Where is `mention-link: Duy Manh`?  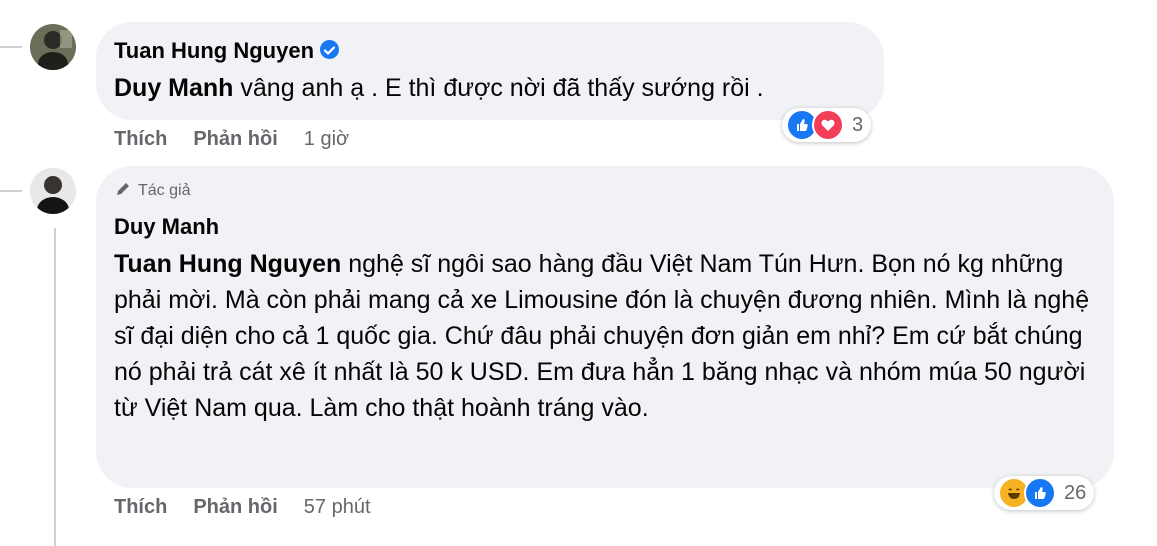 mention-link: Duy Manh is located at coordinates (173, 88).